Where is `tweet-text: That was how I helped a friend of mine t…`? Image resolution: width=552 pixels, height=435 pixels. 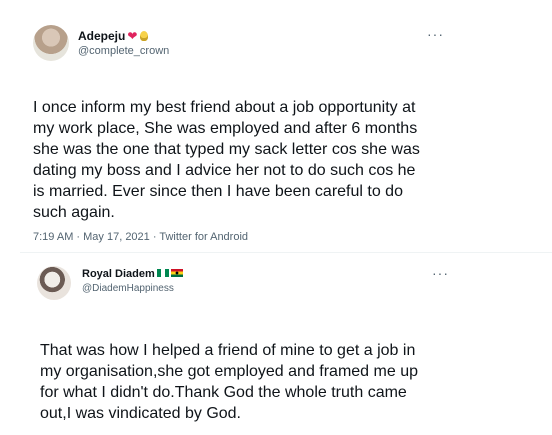
tweet-text: That was how I helped a friend of mine t… is located at coordinates (229, 382).